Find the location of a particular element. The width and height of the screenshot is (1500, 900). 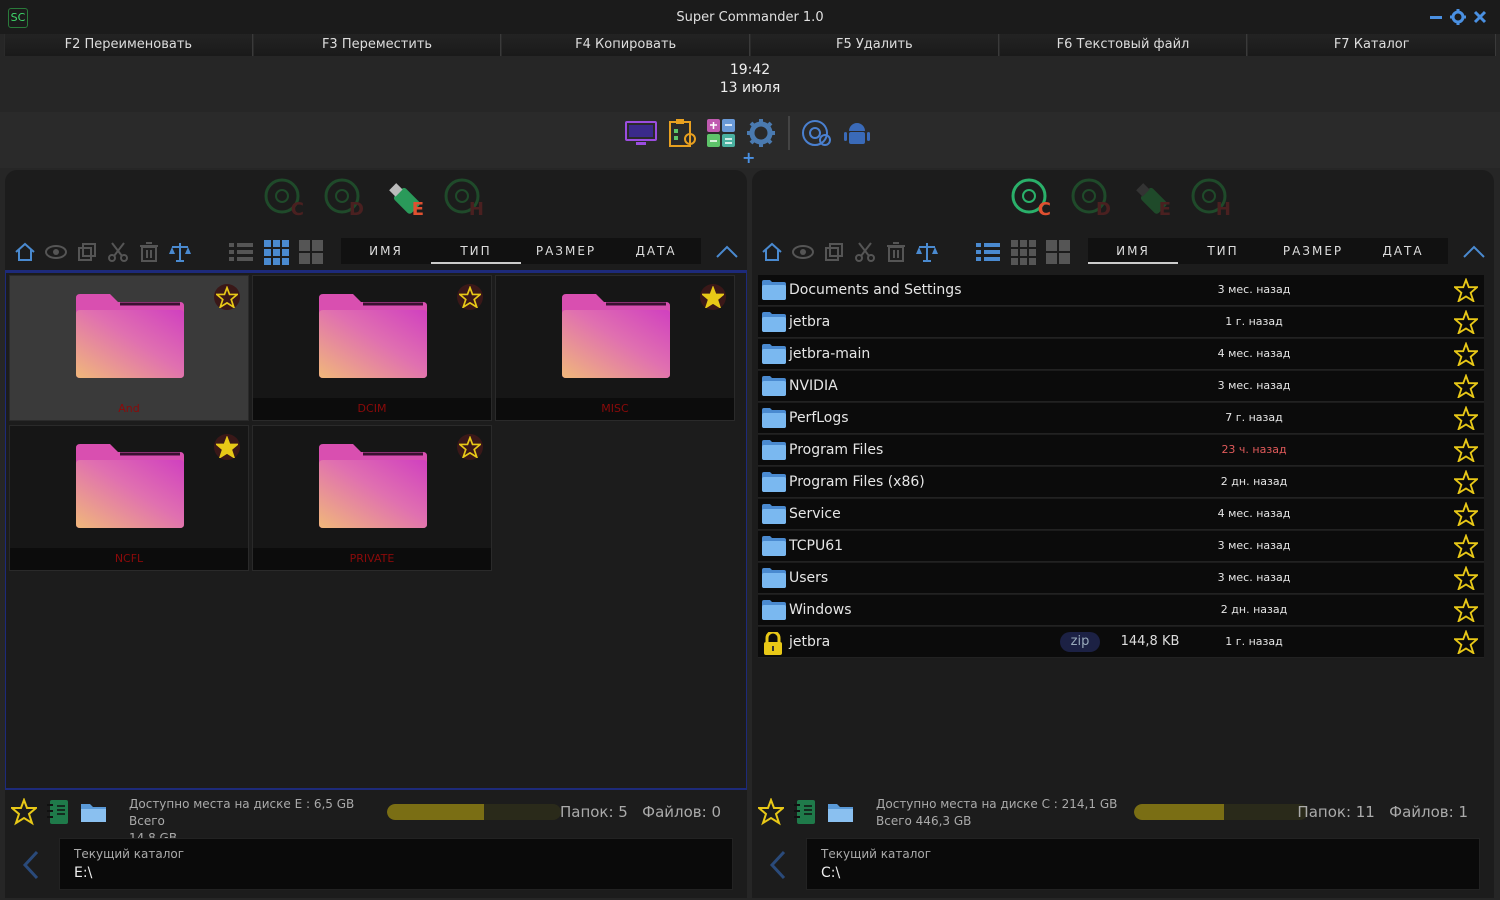

clipboard-settings-icon is located at coordinates (681, 133).